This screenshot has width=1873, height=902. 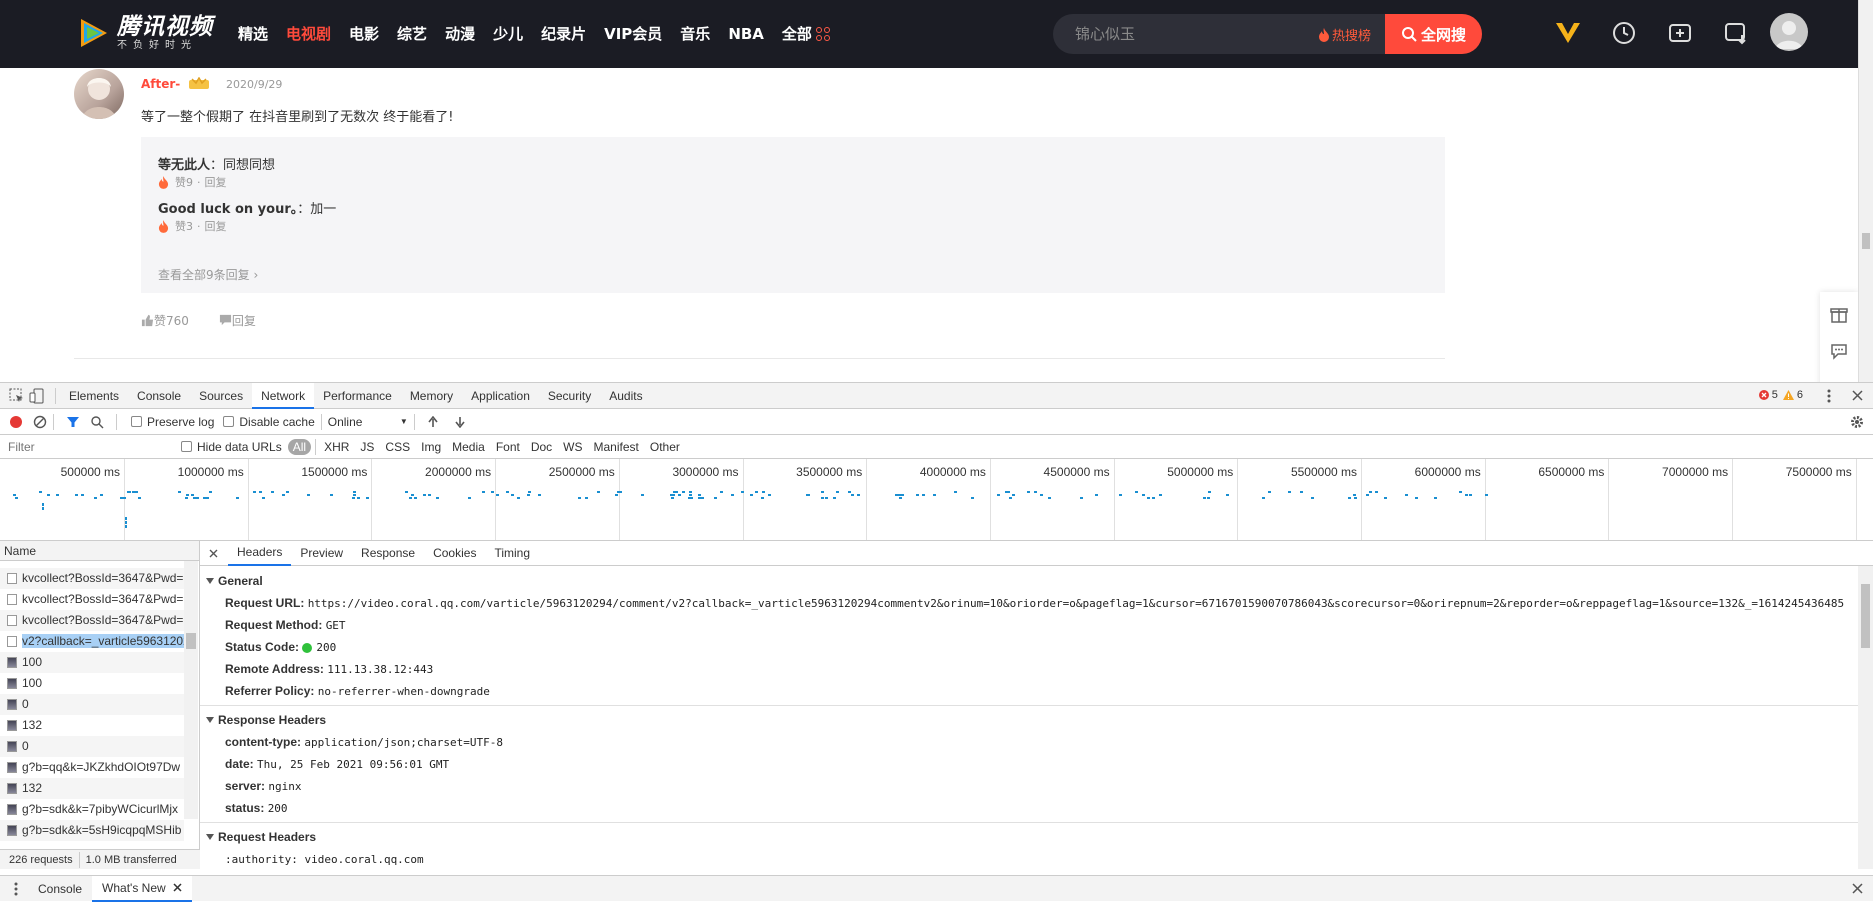 I want to click on nav-item-anime: 动漫, so click(x=460, y=34).